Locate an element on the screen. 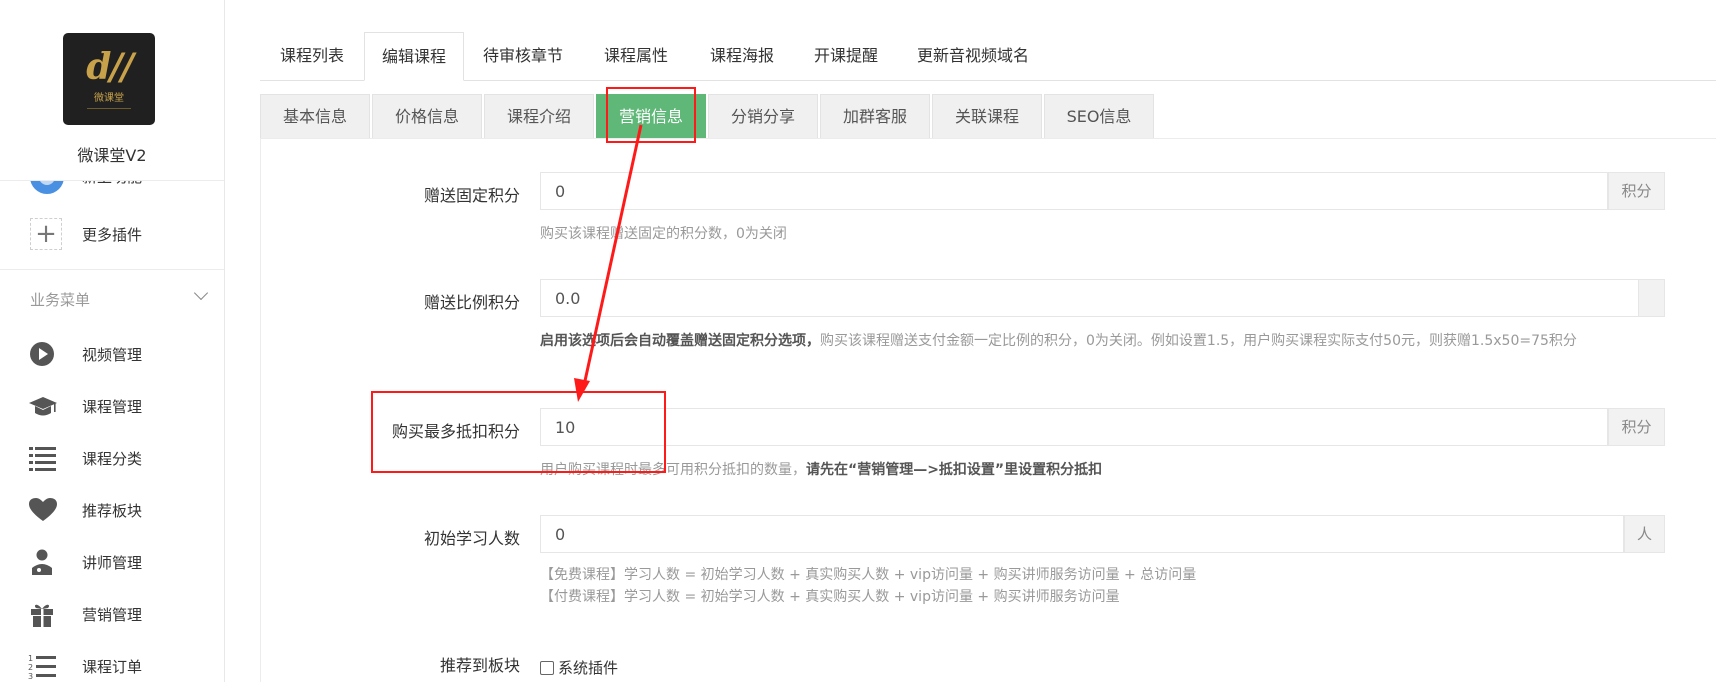  brand: d// 微课堂 微课堂V2 is located at coordinates (112, 90).